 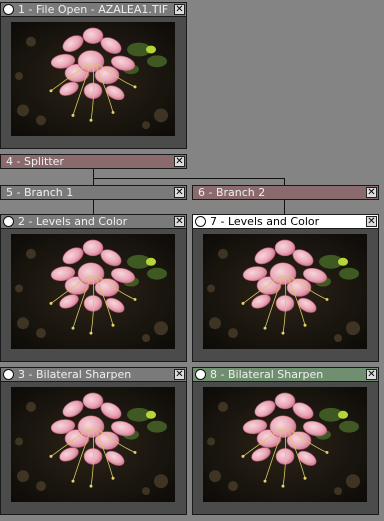 I want to click on node-title: 2 - Levels and Color, so click(x=73, y=221).